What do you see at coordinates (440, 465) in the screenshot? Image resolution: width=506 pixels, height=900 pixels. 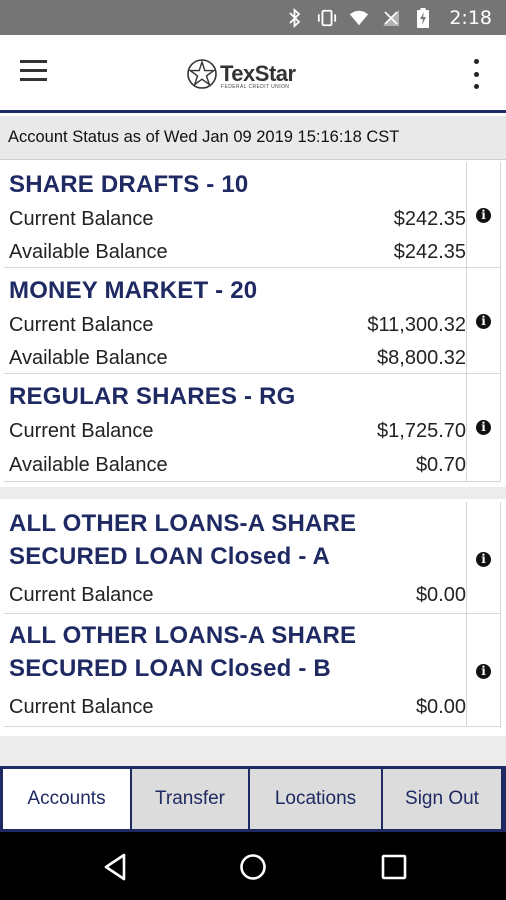 I see `available-balance-value: $0.70` at bounding box center [440, 465].